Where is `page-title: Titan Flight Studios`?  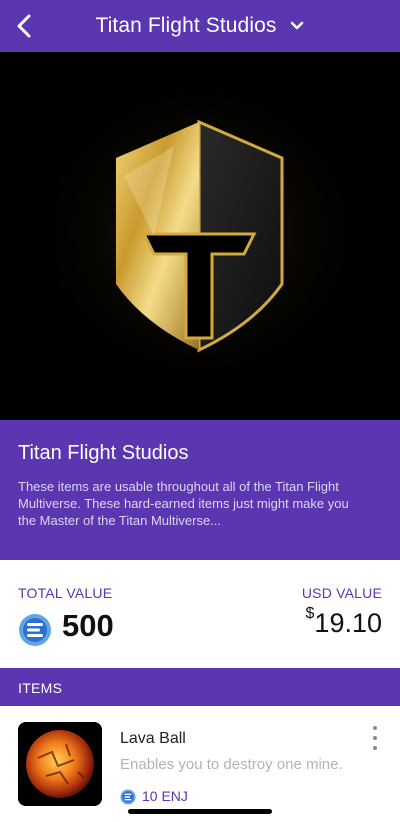
page-title: Titan Flight Studios is located at coordinates (186, 25).